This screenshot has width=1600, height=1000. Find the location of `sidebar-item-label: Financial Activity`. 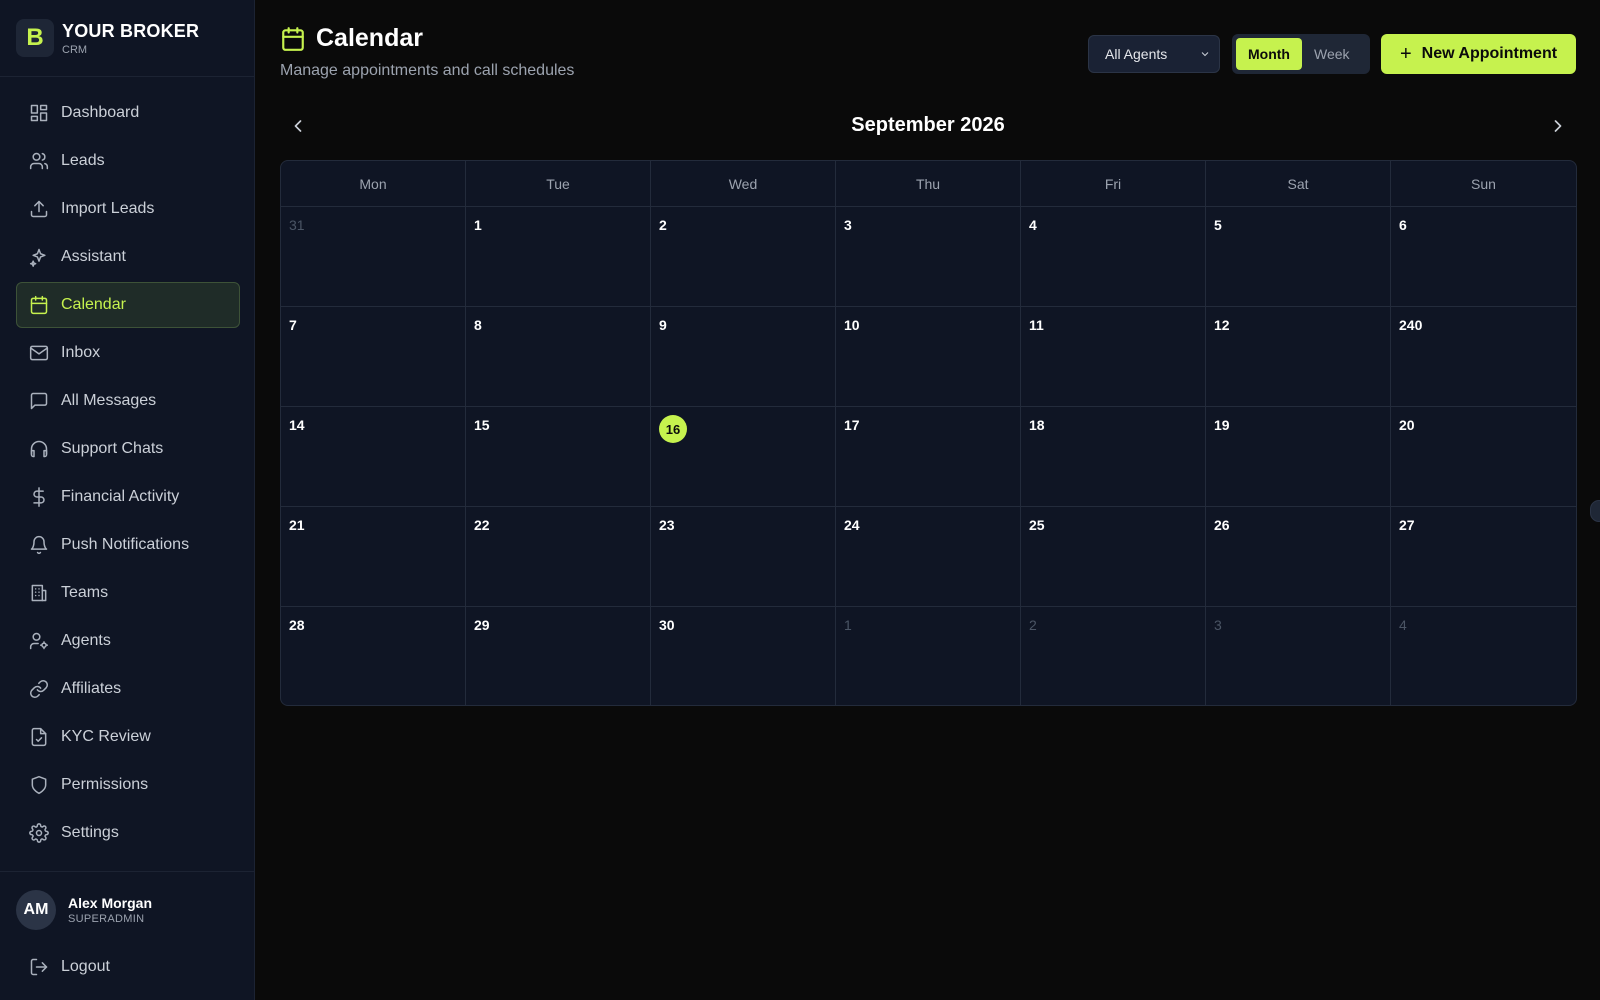

sidebar-item-label: Financial Activity is located at coordinates (120, 496).